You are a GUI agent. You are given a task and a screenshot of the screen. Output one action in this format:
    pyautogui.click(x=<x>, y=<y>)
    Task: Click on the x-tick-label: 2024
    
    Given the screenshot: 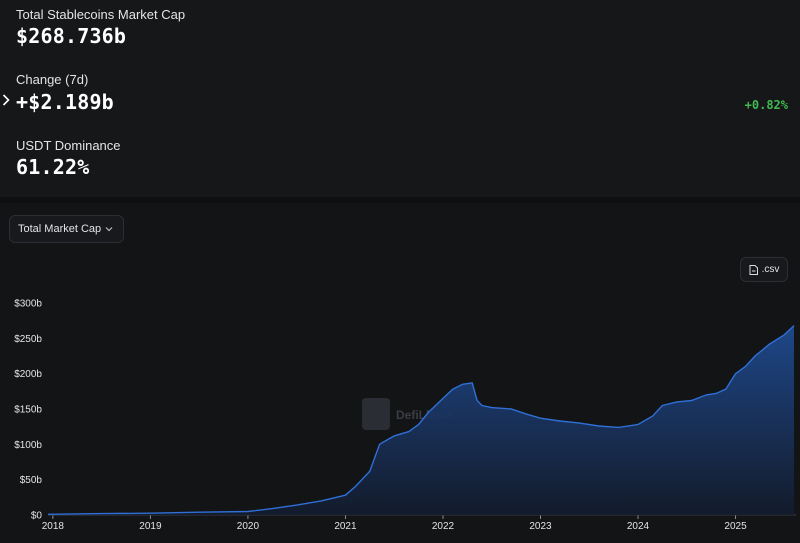 What is the action you would take?
    pyautogui.click(x=638, y=526)
    